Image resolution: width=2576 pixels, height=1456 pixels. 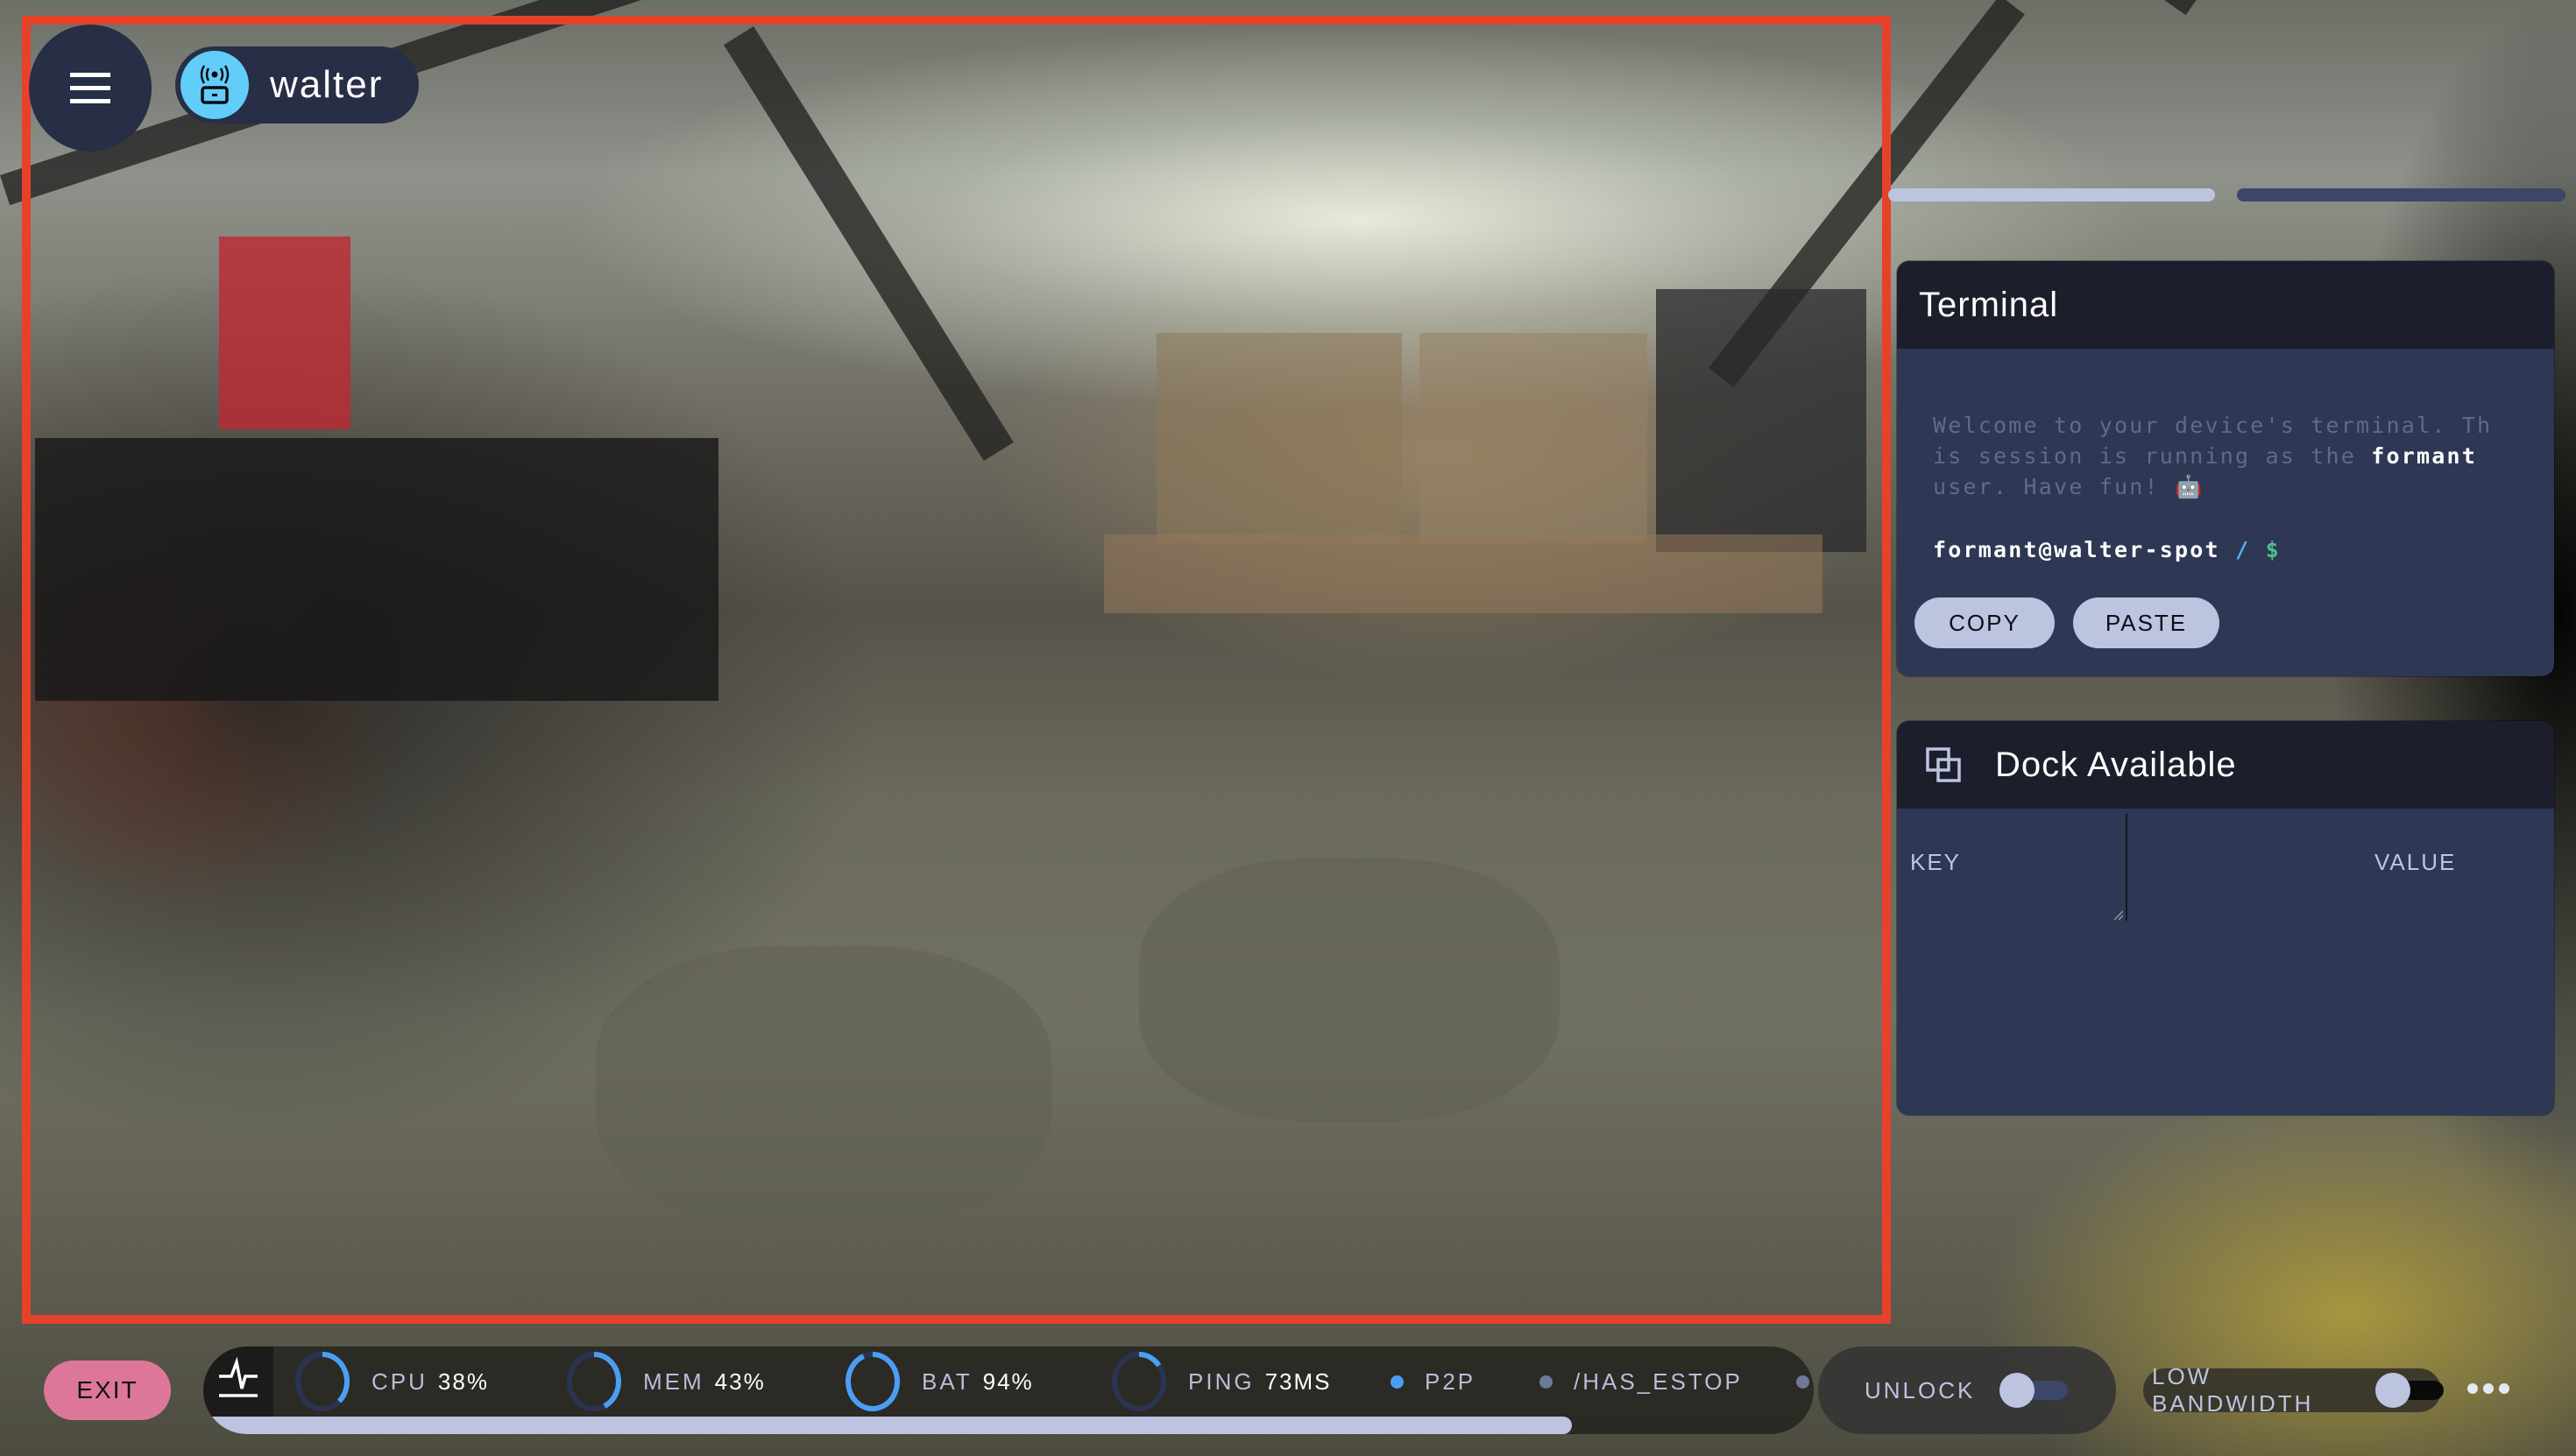 I want to click on prompt-path: /, so click(x=2243, y=549).